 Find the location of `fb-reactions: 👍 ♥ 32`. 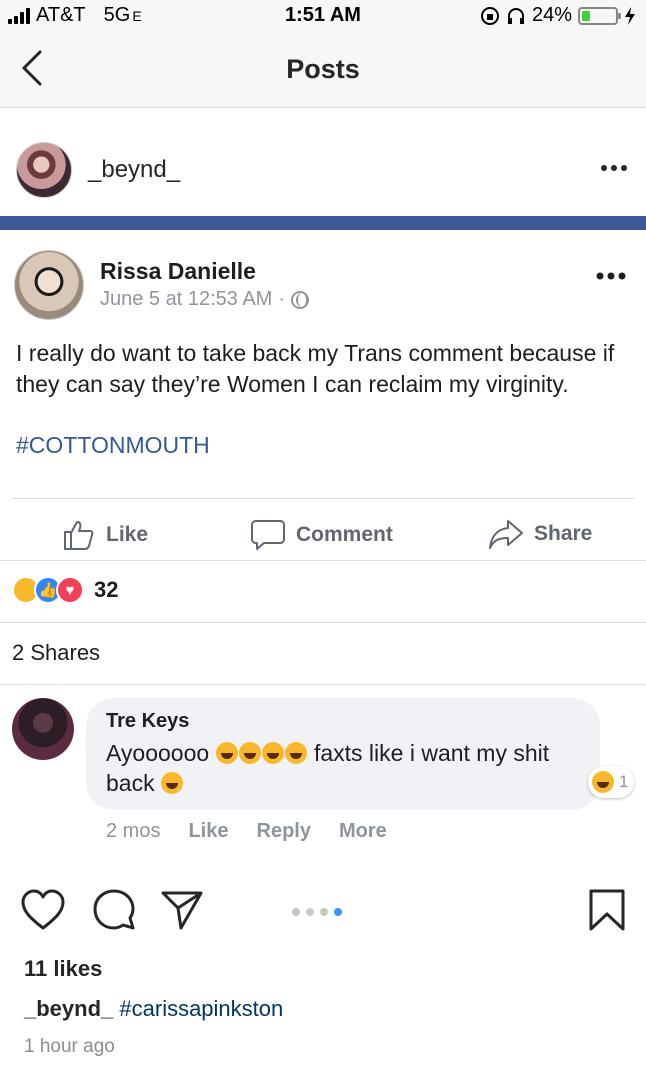

fb-reactions: 👍 ♥ 32 is located at coordinates (65, 590).